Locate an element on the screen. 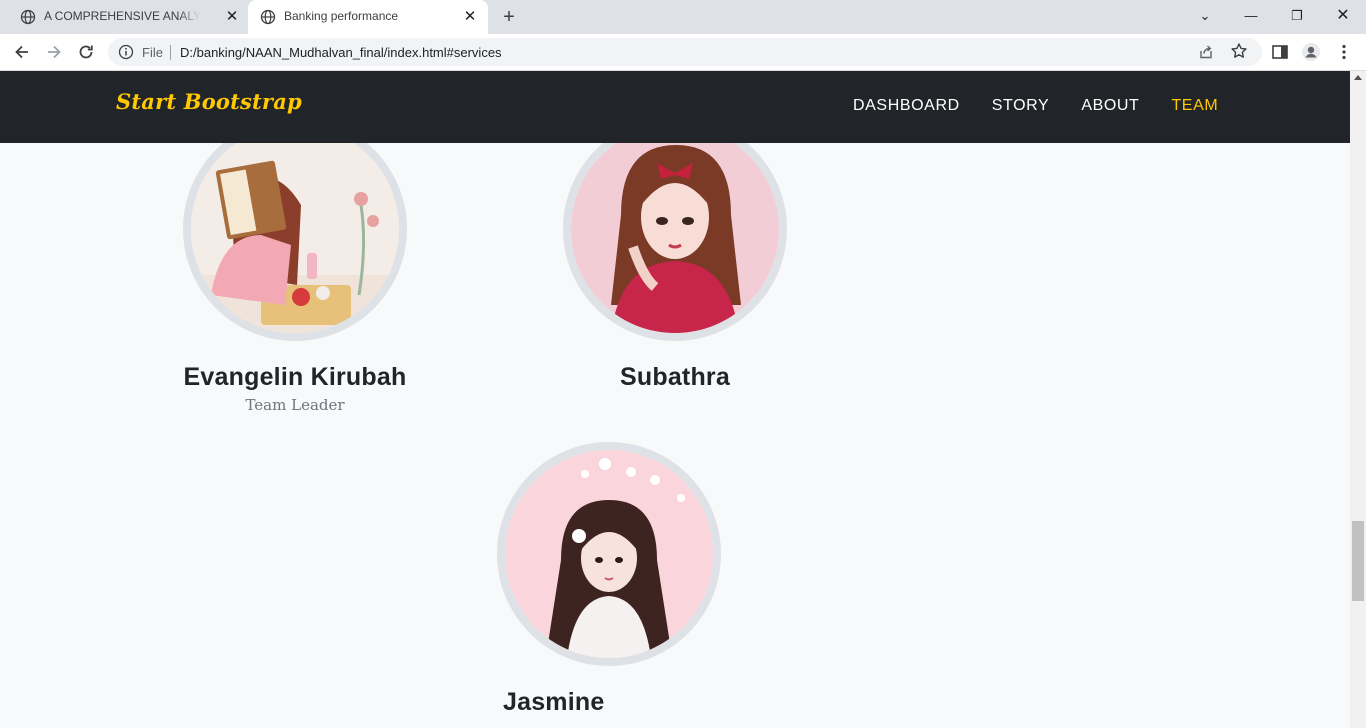  window-close-icon: ✕ is located at coordinates (1343, 16).